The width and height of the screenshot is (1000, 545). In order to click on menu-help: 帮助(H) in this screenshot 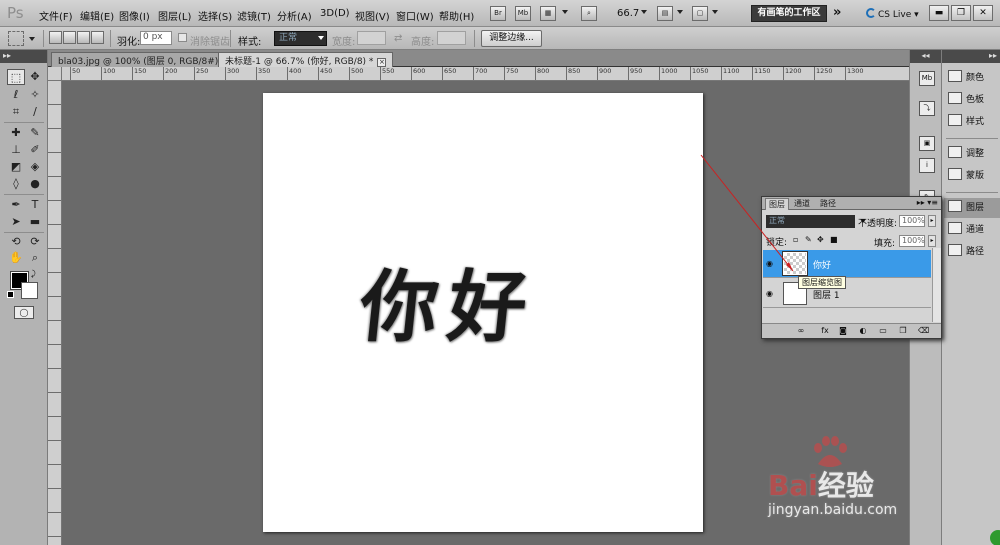, I will do `click(456, 15)`.